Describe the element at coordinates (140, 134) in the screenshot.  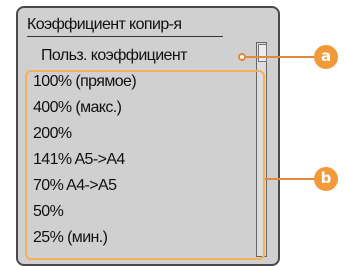
I see `list-item: 200%` at that location.